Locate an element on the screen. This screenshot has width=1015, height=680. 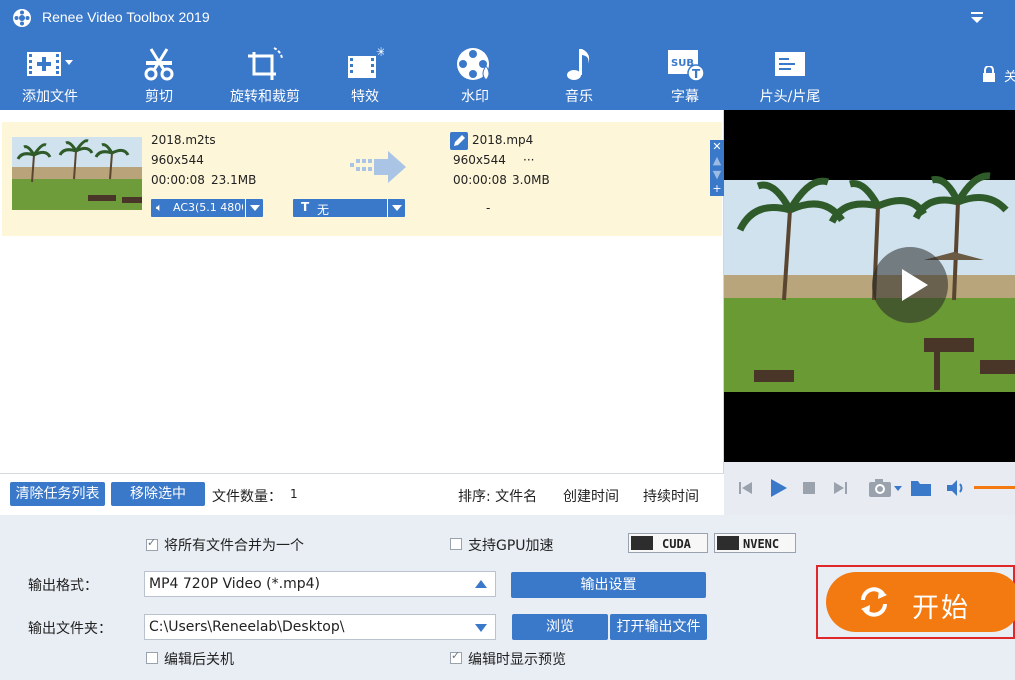
stop-icon is located at coordinates (809, 488).